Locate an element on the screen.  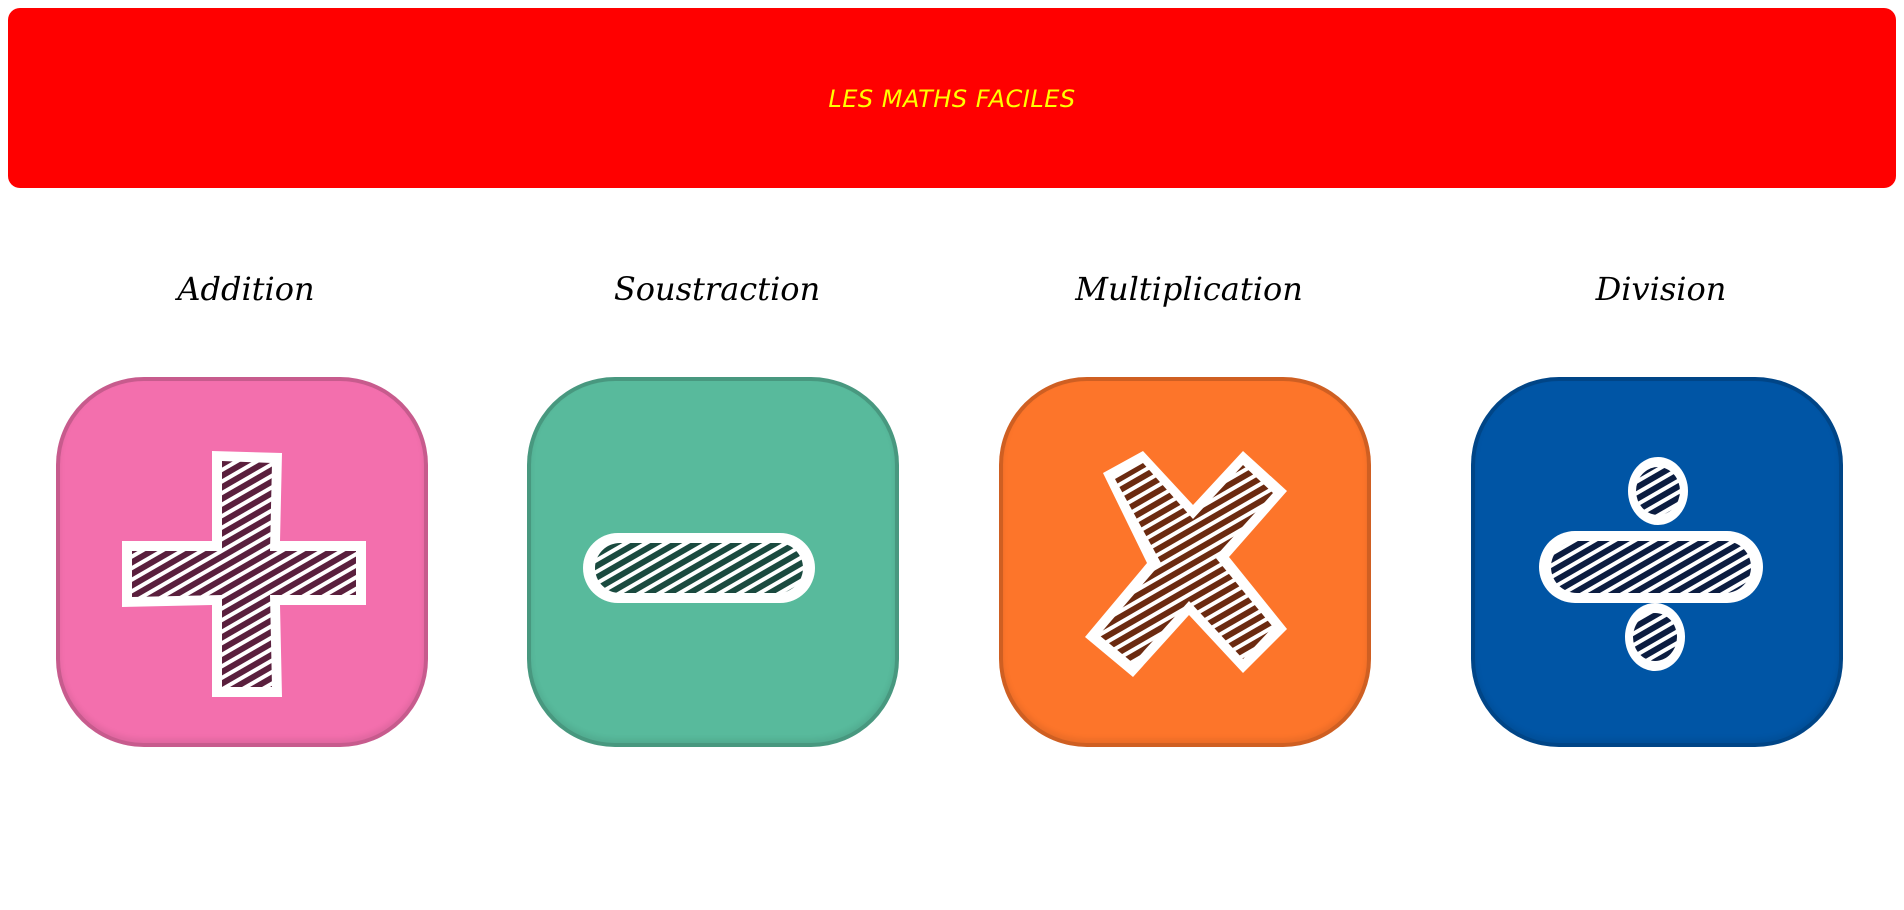
soustraction-tile is located at coordinates (713, 562).